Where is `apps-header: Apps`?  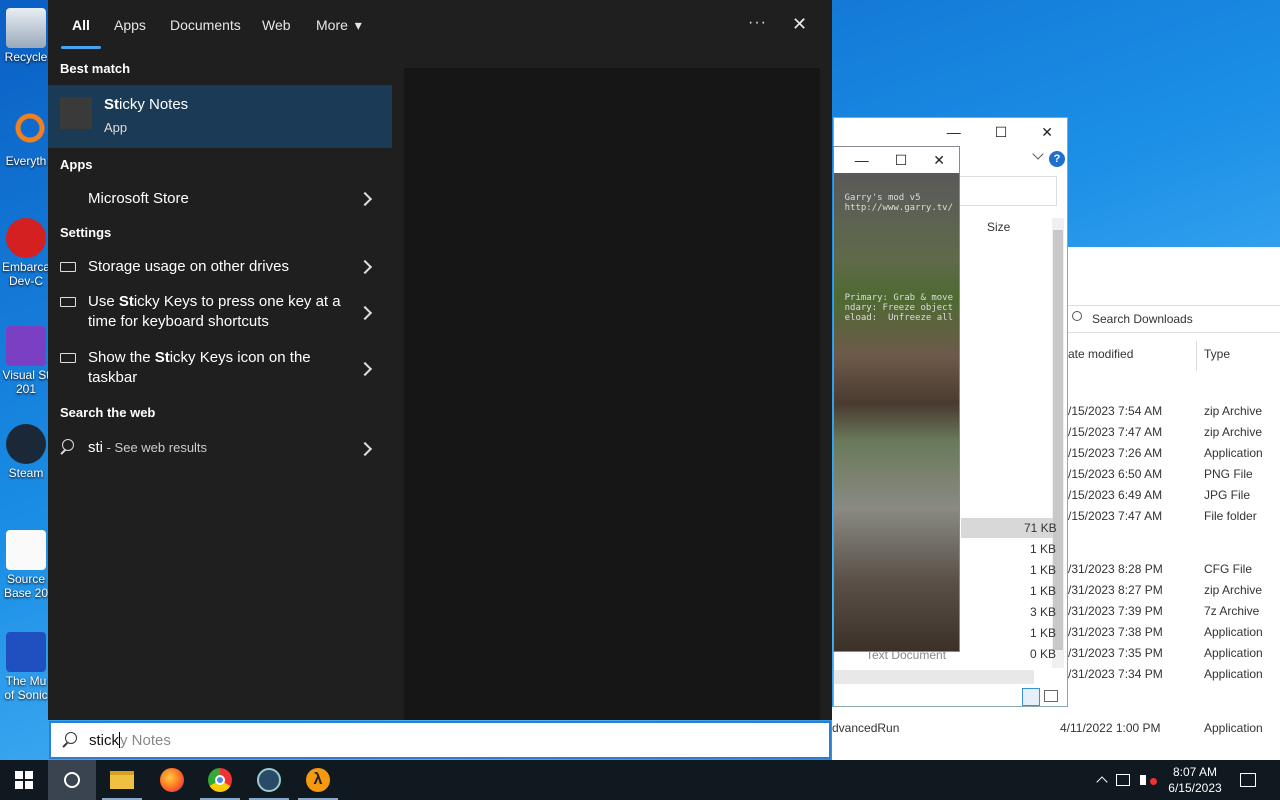
apps-header: Apps is located at coordinates (76, 164).